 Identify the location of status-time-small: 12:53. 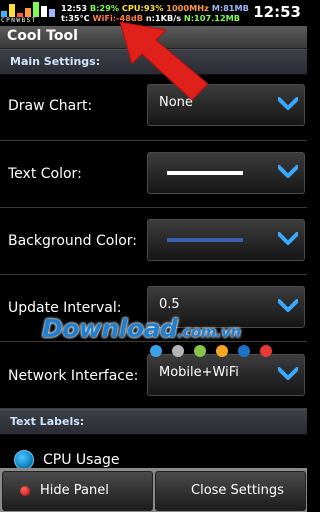
(75, 8).